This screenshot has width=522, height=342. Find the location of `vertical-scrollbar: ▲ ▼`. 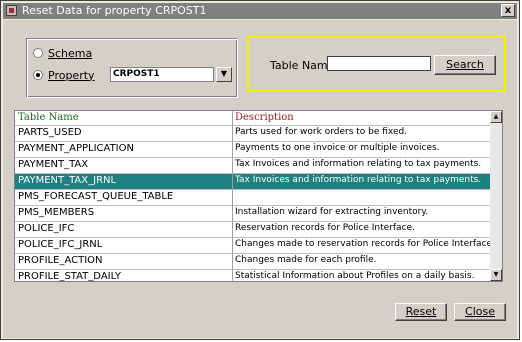

vertical-scrollbar: ▲ ▼ is located at coordinates (496, 196).